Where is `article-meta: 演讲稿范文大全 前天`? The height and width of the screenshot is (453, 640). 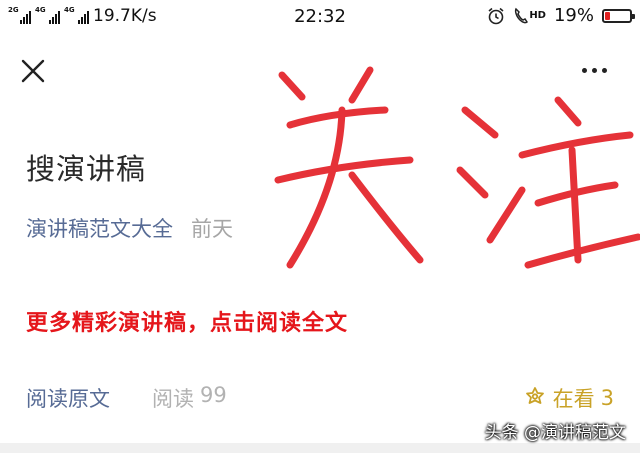
article-meta: 演讲稿范文大全 前天 is located at coordinates (129, 228).